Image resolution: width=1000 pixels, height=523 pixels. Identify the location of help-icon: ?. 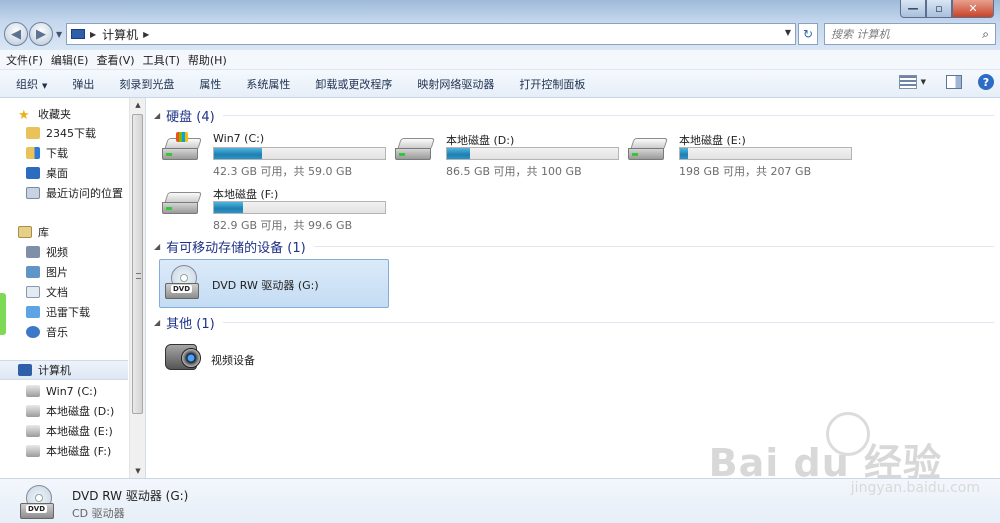
(986, 82).